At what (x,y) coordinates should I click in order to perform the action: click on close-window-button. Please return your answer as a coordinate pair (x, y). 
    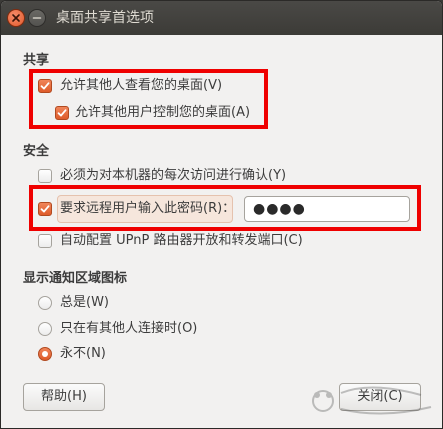
    Looking at the image, I should click on (16, 18).